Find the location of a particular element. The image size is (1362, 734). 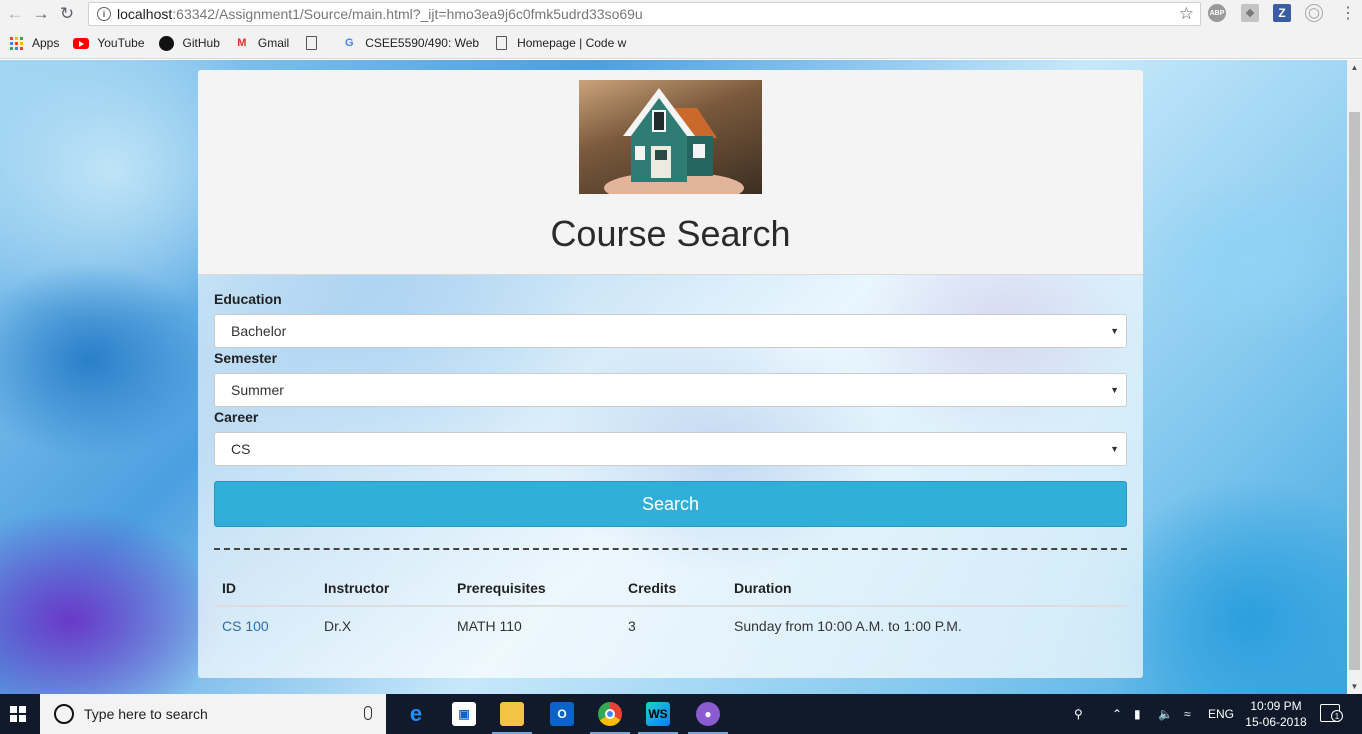

webstorm-app: WS is located at coordinates (658, 714).